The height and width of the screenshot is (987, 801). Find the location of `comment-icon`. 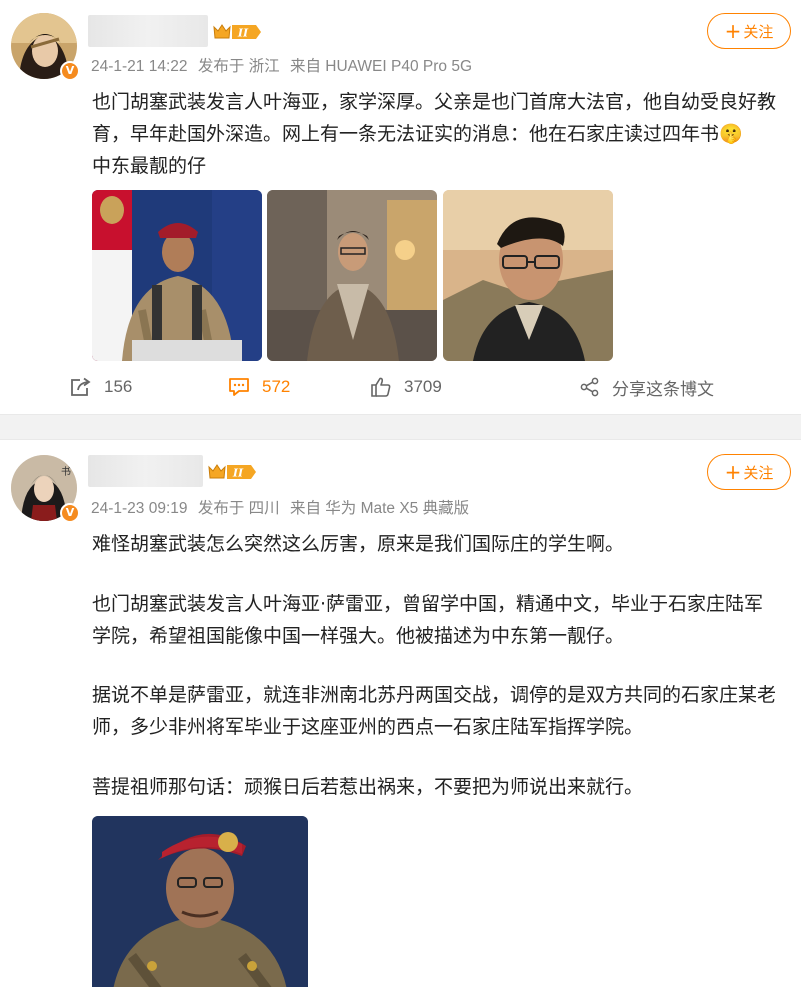

comment-icon is located at coordinates (239, 387).